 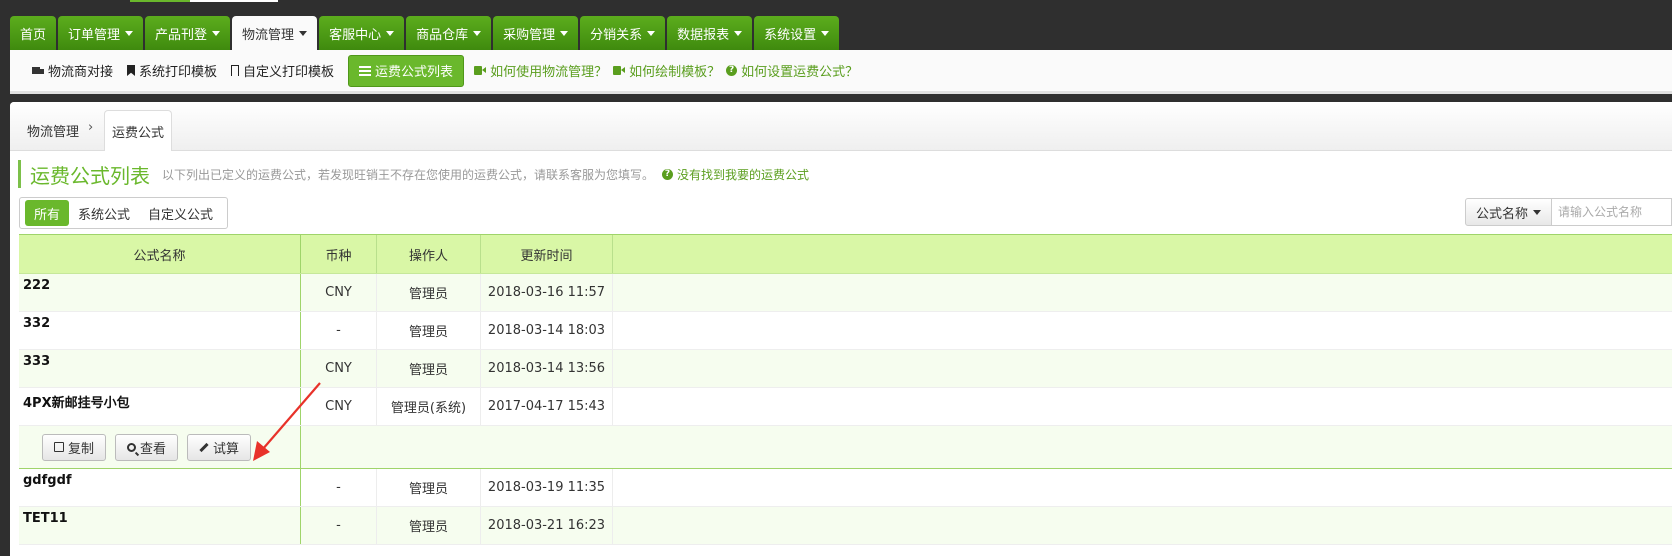 I want to click on nav-tab-distribution: 分销关系, so click(x=623, y=33).